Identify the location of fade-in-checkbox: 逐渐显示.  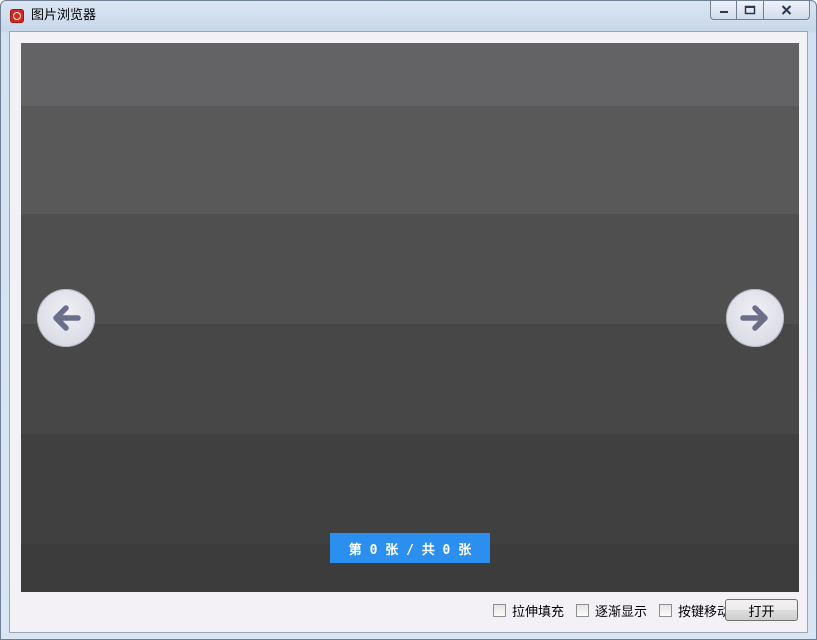
(611, 610).